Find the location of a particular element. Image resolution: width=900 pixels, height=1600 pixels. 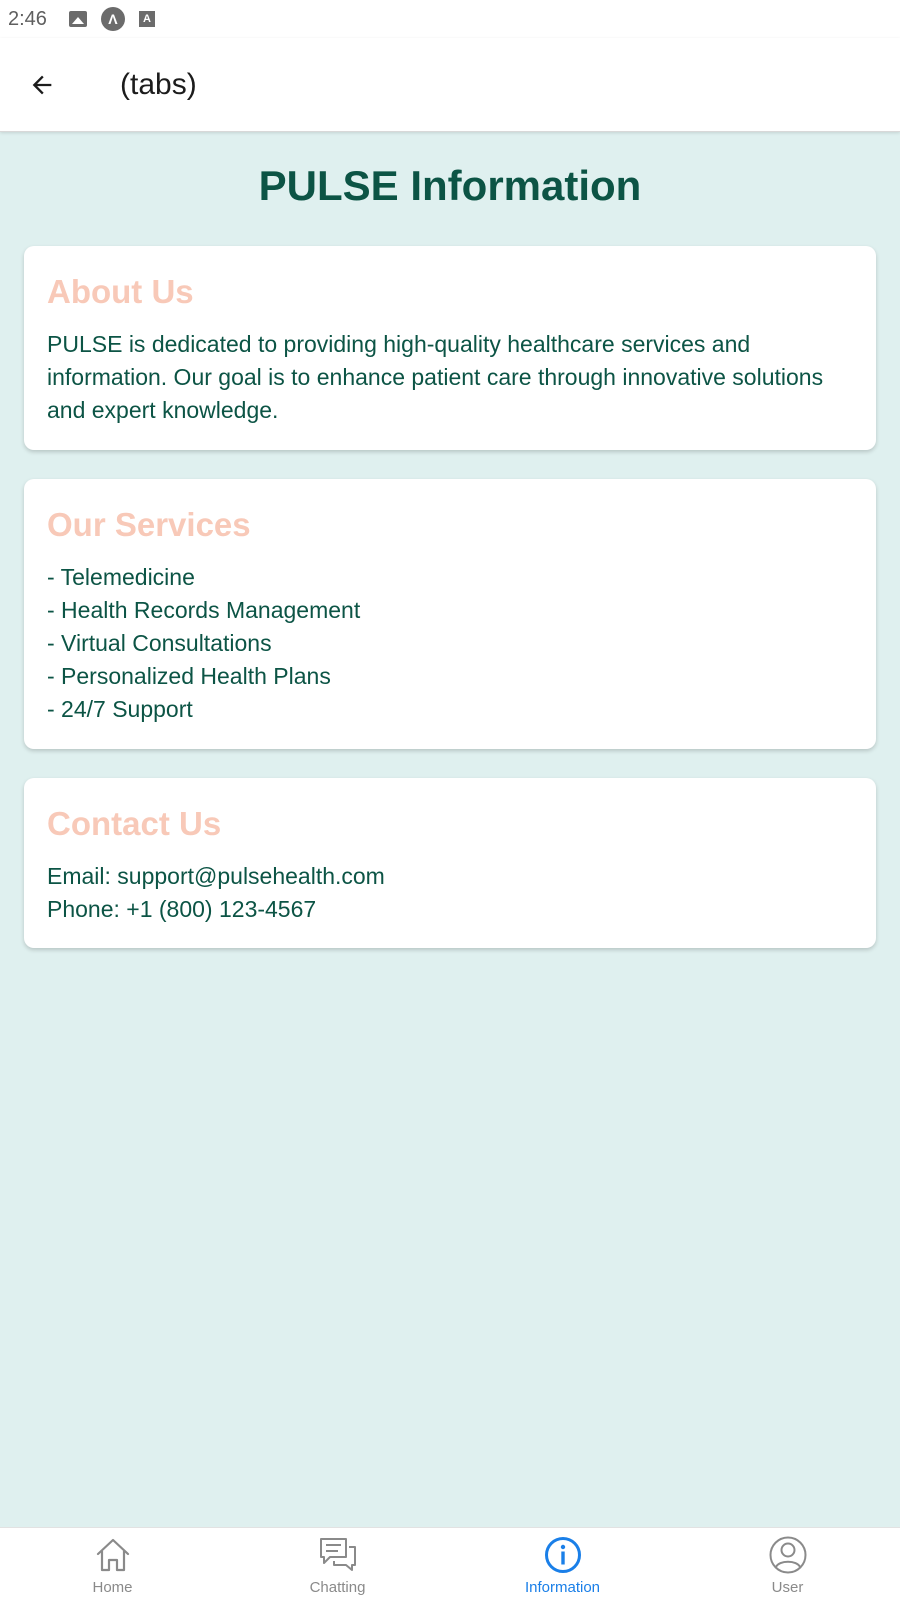

services-heading: Our Services is located at coordinates (149, 524).